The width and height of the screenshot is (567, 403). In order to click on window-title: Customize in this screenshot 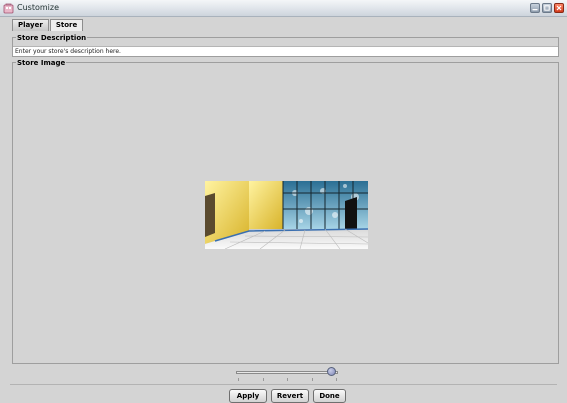, I will do `click(38, 7)`.